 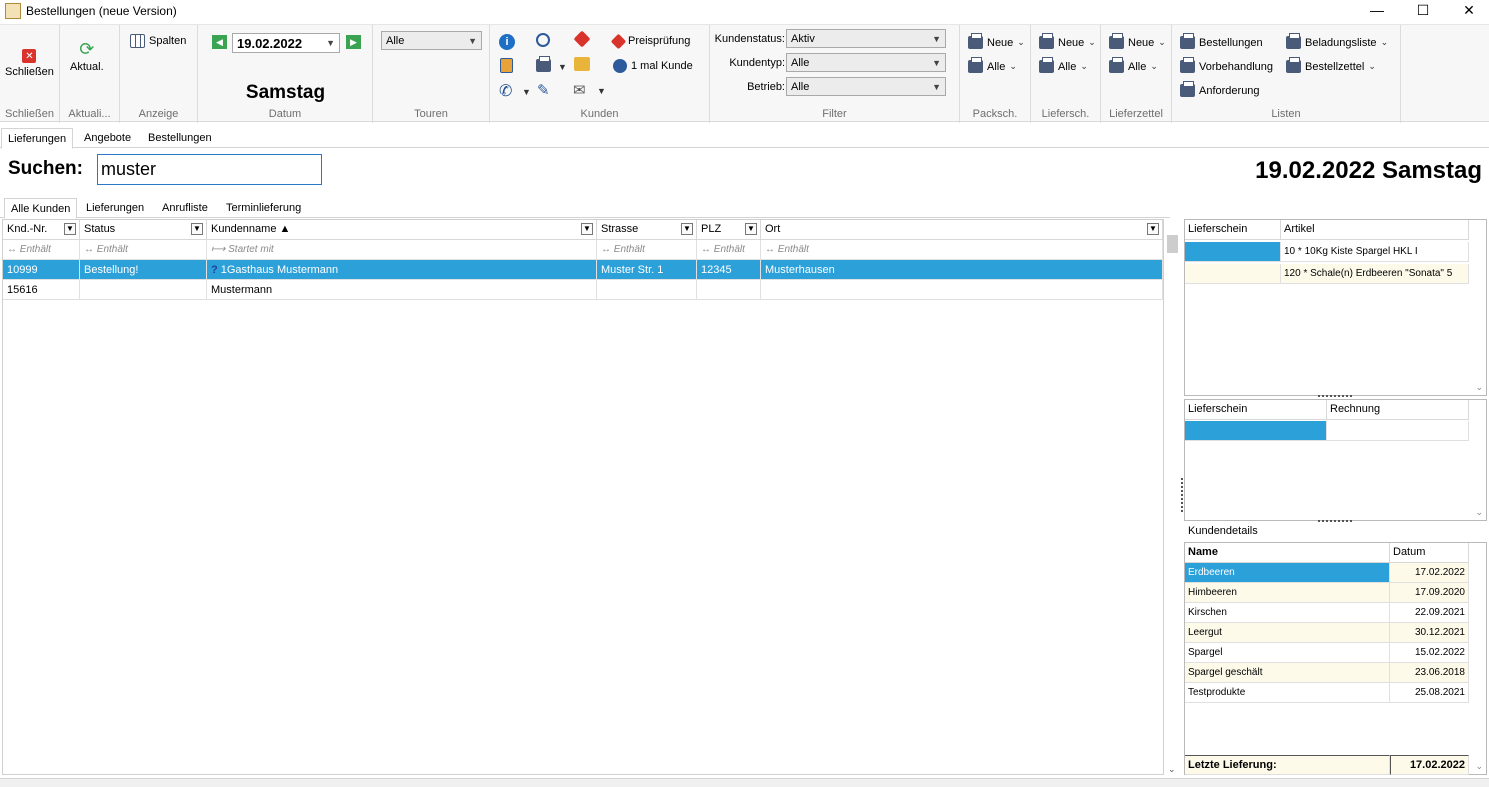 What do you see at coordinates (87, 56) in the screenshot?
I see `refresh-button: ⟳ Aktual.` at bounding box center [87, 56].